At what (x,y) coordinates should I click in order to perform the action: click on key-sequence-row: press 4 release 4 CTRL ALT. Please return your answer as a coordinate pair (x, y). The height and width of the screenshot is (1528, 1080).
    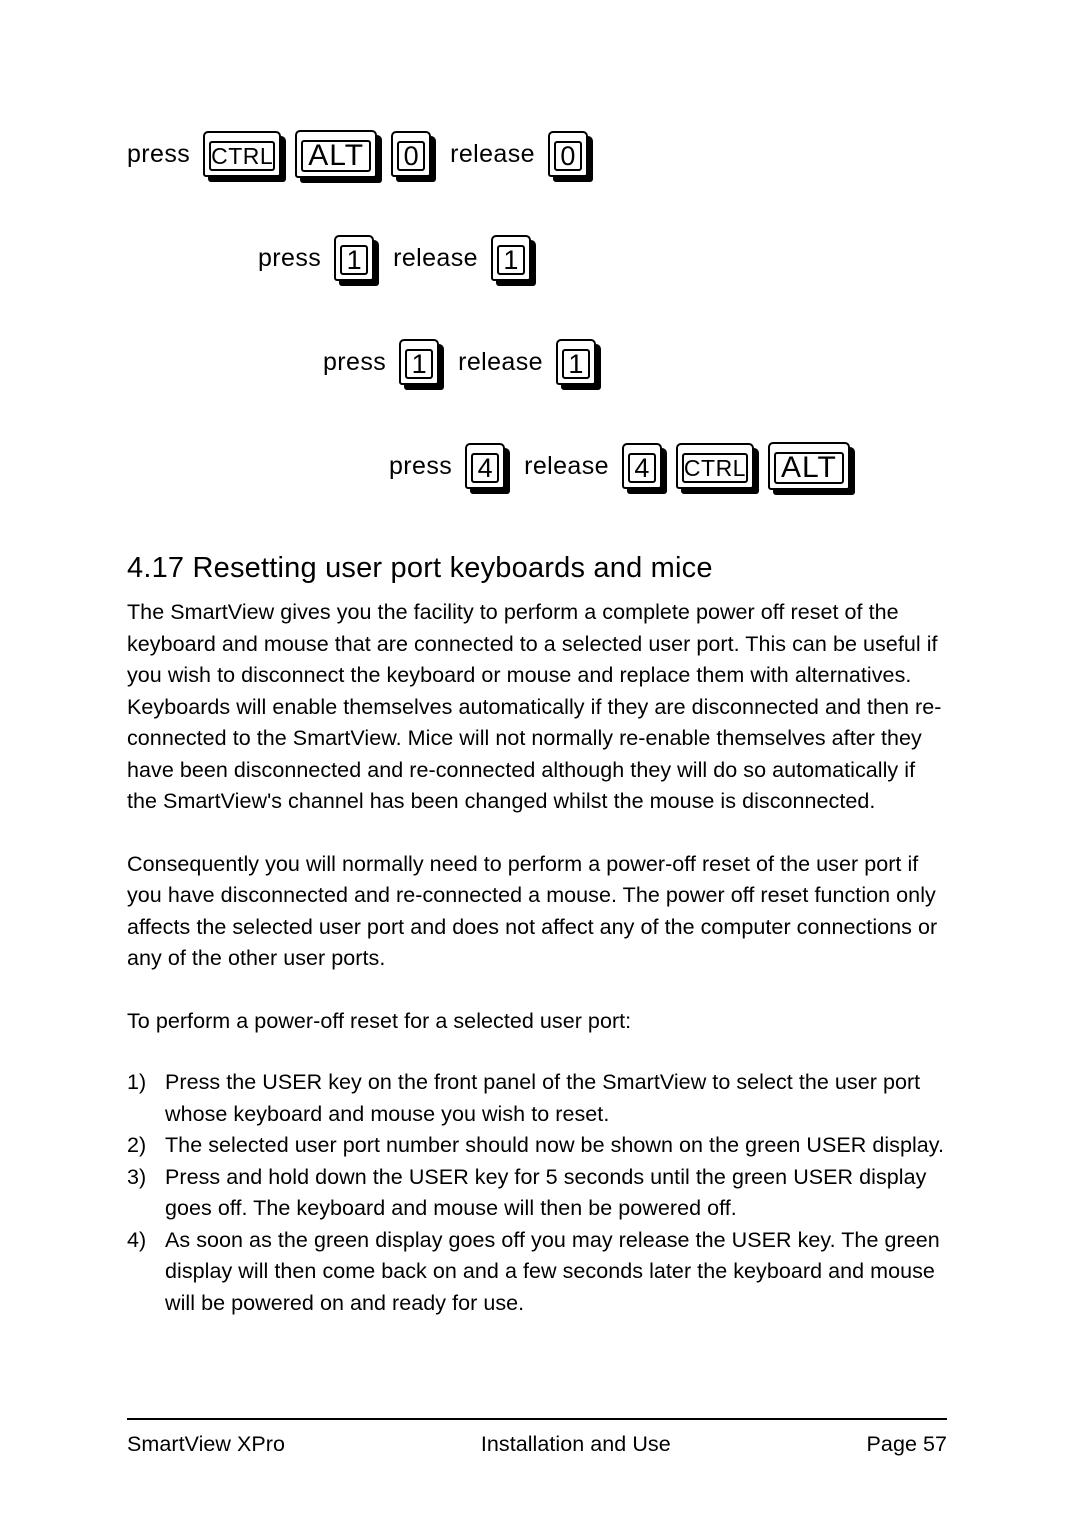
    Looking at the image, I should click on (540, 466).